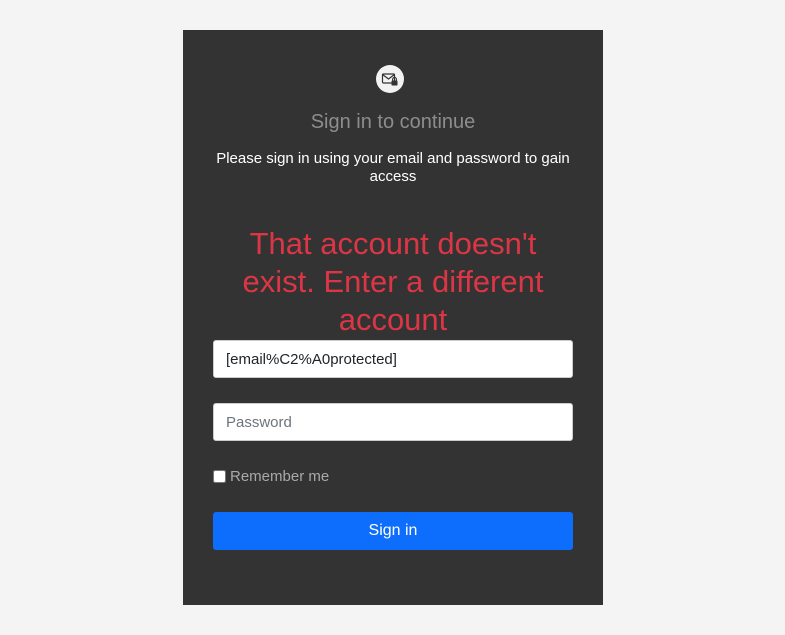 The width and height of the screenshot is (785, 635). I want to click on page-title: Sign in to continue, so click(393, 122).